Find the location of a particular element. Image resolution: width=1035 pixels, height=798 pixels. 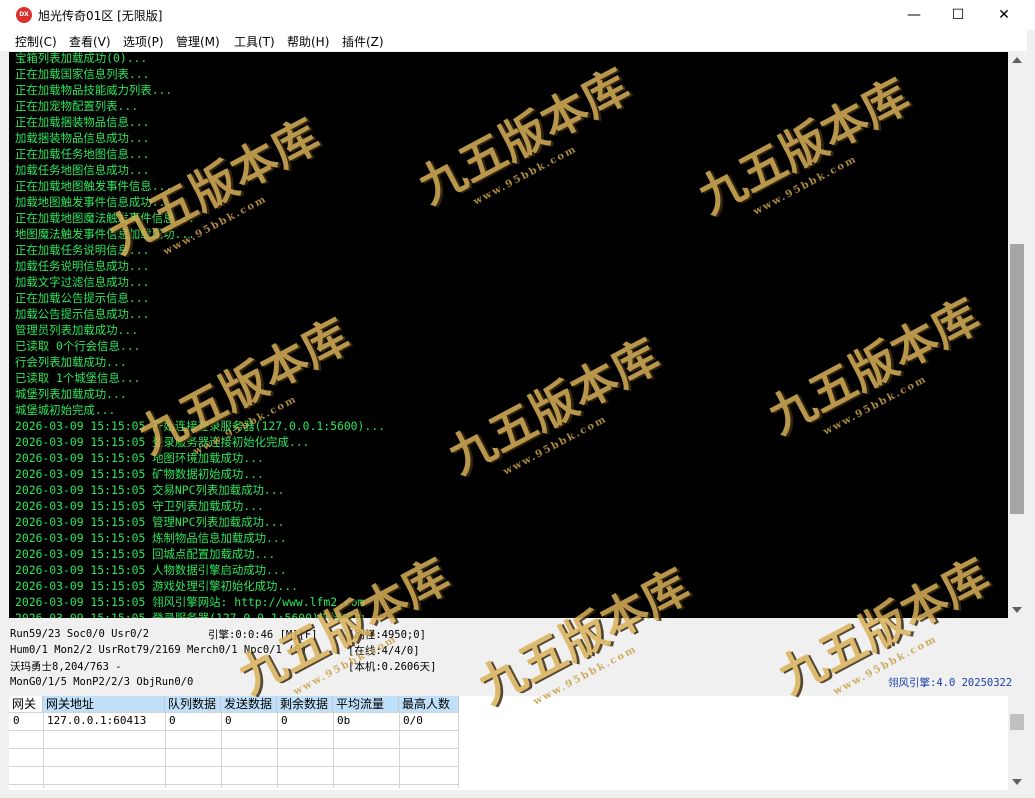

menu-help: 帮助(H) is located at coordinates (308, 41).